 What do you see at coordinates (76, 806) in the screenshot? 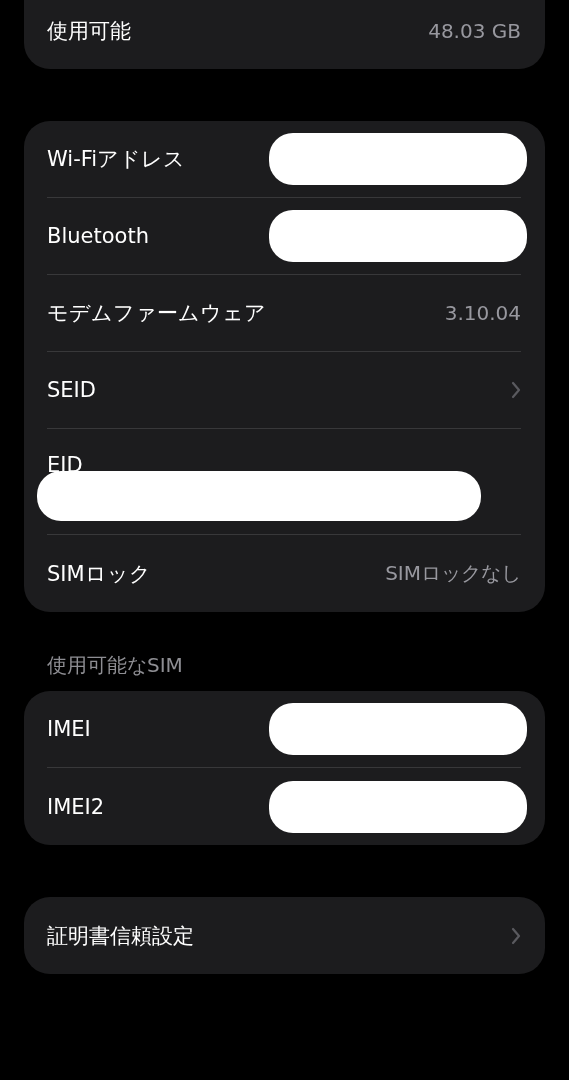
I see `row-label: IMEI2` at bounding box center [76, 806].